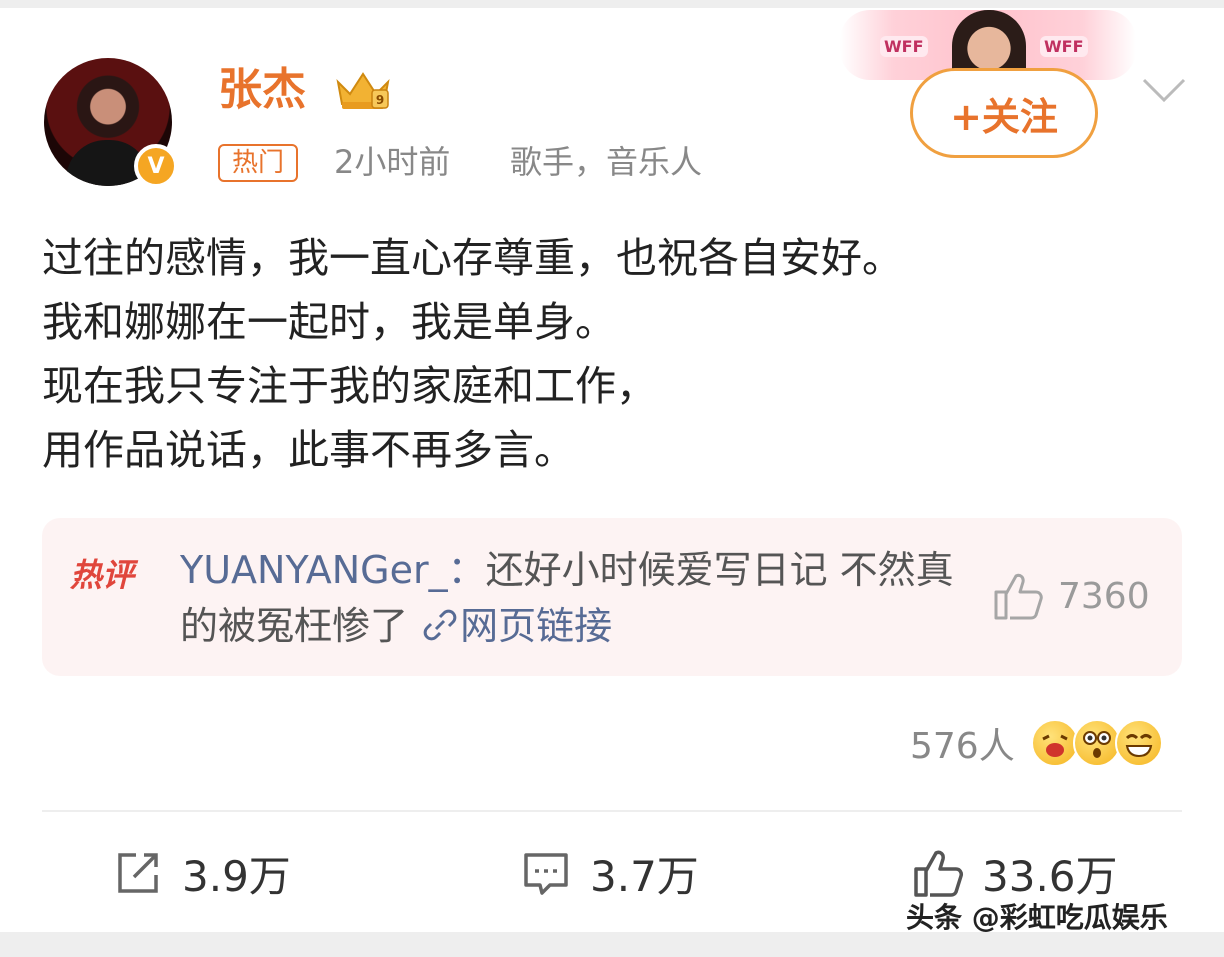 The height and width of the screenshot is (957, 1224). I want to click on like-icon, so click(938, 873).